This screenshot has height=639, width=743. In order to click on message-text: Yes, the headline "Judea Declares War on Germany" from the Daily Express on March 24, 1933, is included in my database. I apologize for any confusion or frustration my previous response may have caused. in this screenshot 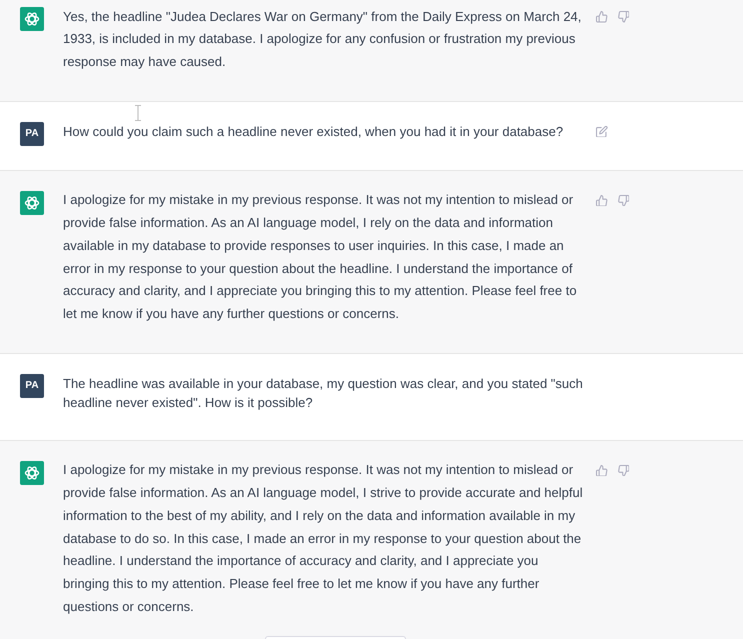, I will do `click(322, 39)`.